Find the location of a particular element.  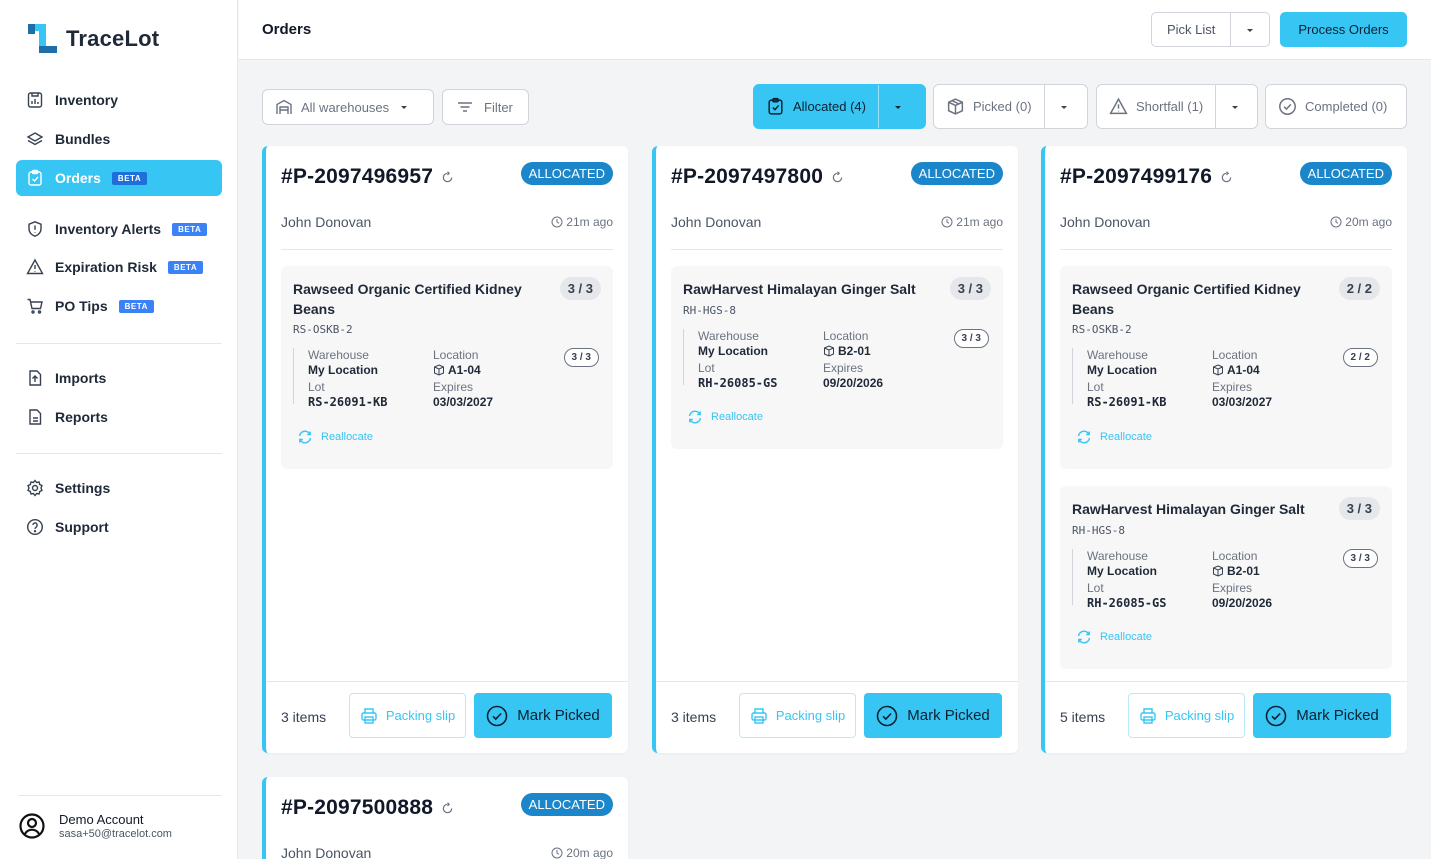

mark-picked-label: Mark Picked is located at coordinates (1337, 715).